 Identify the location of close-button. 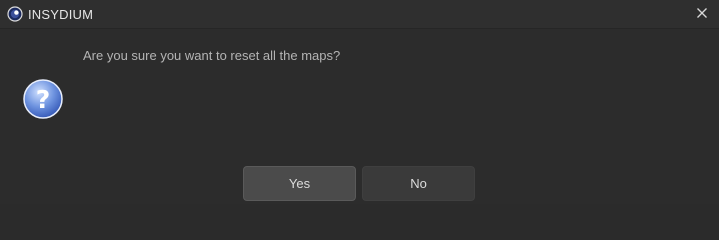
(702, 14).